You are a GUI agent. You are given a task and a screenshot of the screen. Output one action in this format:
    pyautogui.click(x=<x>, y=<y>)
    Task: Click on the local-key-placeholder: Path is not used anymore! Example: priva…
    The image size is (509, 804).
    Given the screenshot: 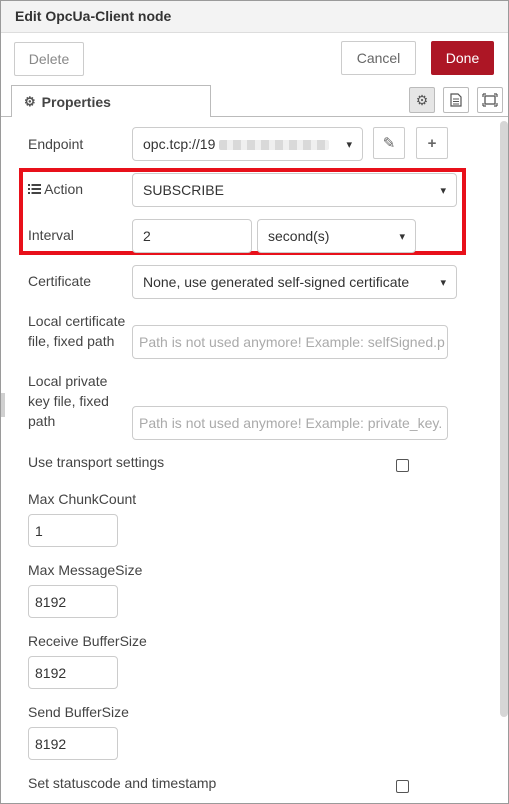 What is the action you would take?
    pyautogui.click(x=291, y=423)
    